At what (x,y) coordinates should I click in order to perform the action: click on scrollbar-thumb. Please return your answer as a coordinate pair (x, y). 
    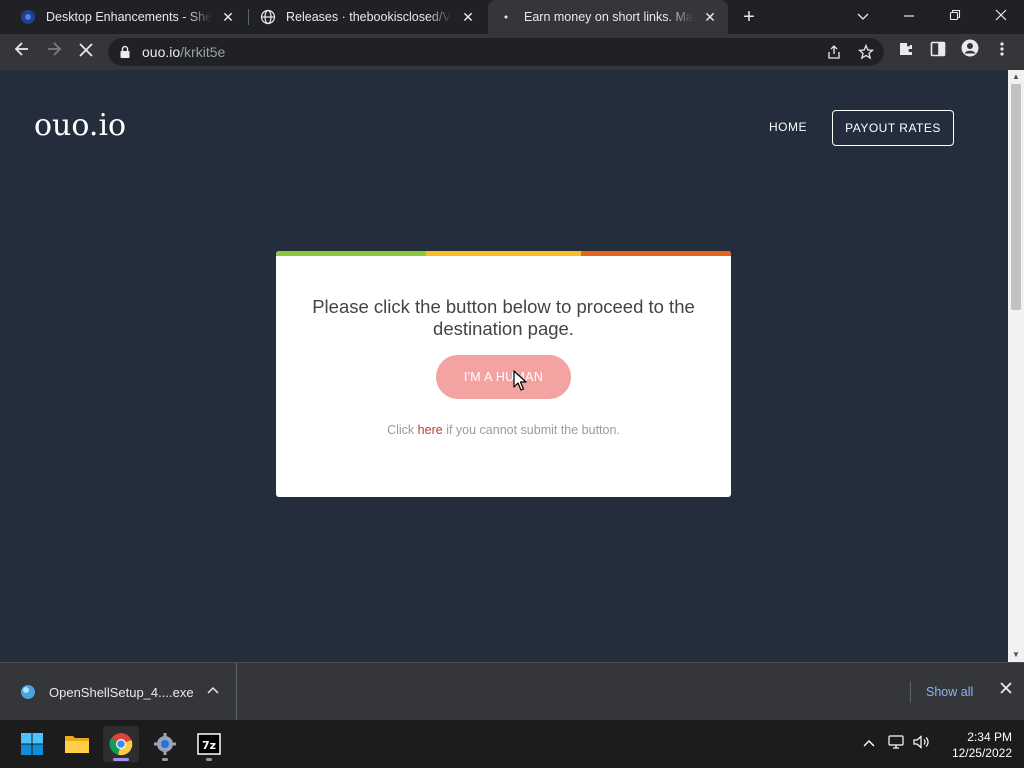
    Looking at the image, I should click on (1016, 197).